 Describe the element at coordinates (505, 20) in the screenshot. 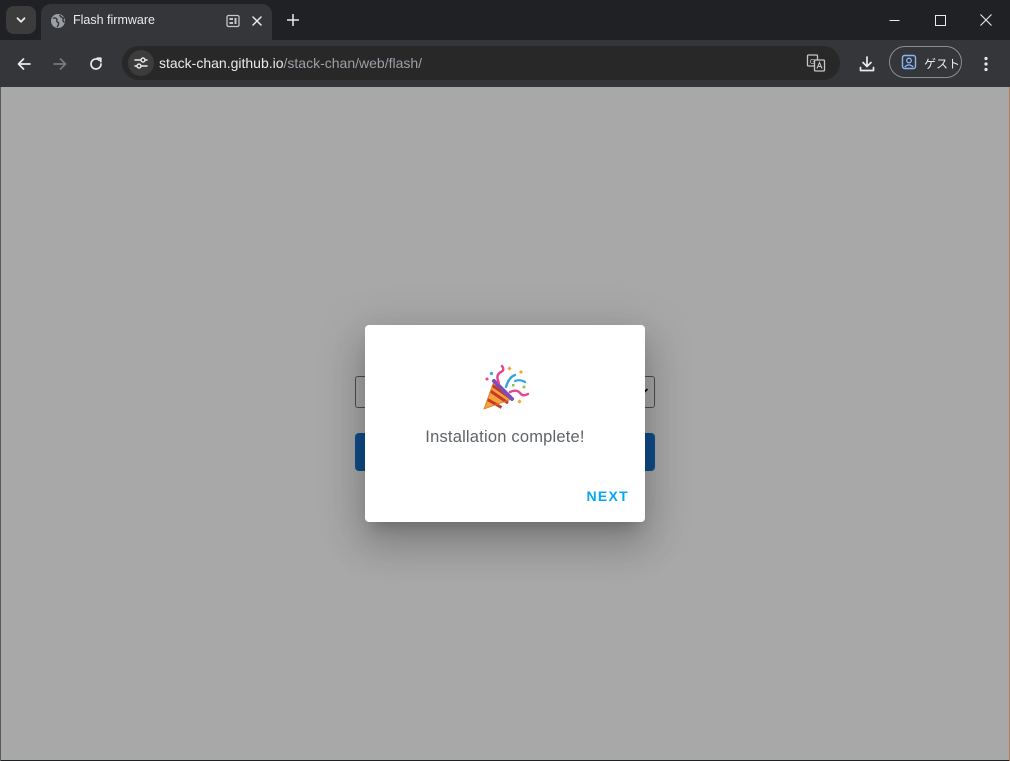

I see `tab-strip: Flash firmware` at that location.